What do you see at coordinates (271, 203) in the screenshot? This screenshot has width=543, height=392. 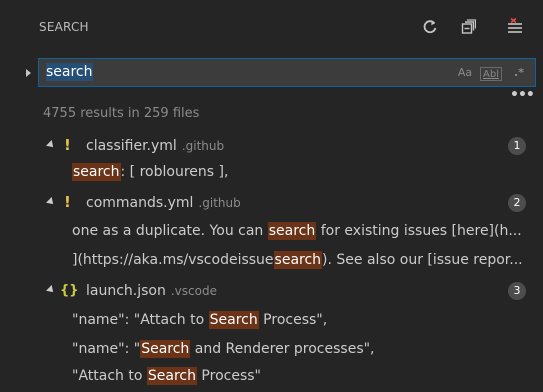 I see `result-file-row: ! commands.yml .github 2` at bounding box center [271, 203].